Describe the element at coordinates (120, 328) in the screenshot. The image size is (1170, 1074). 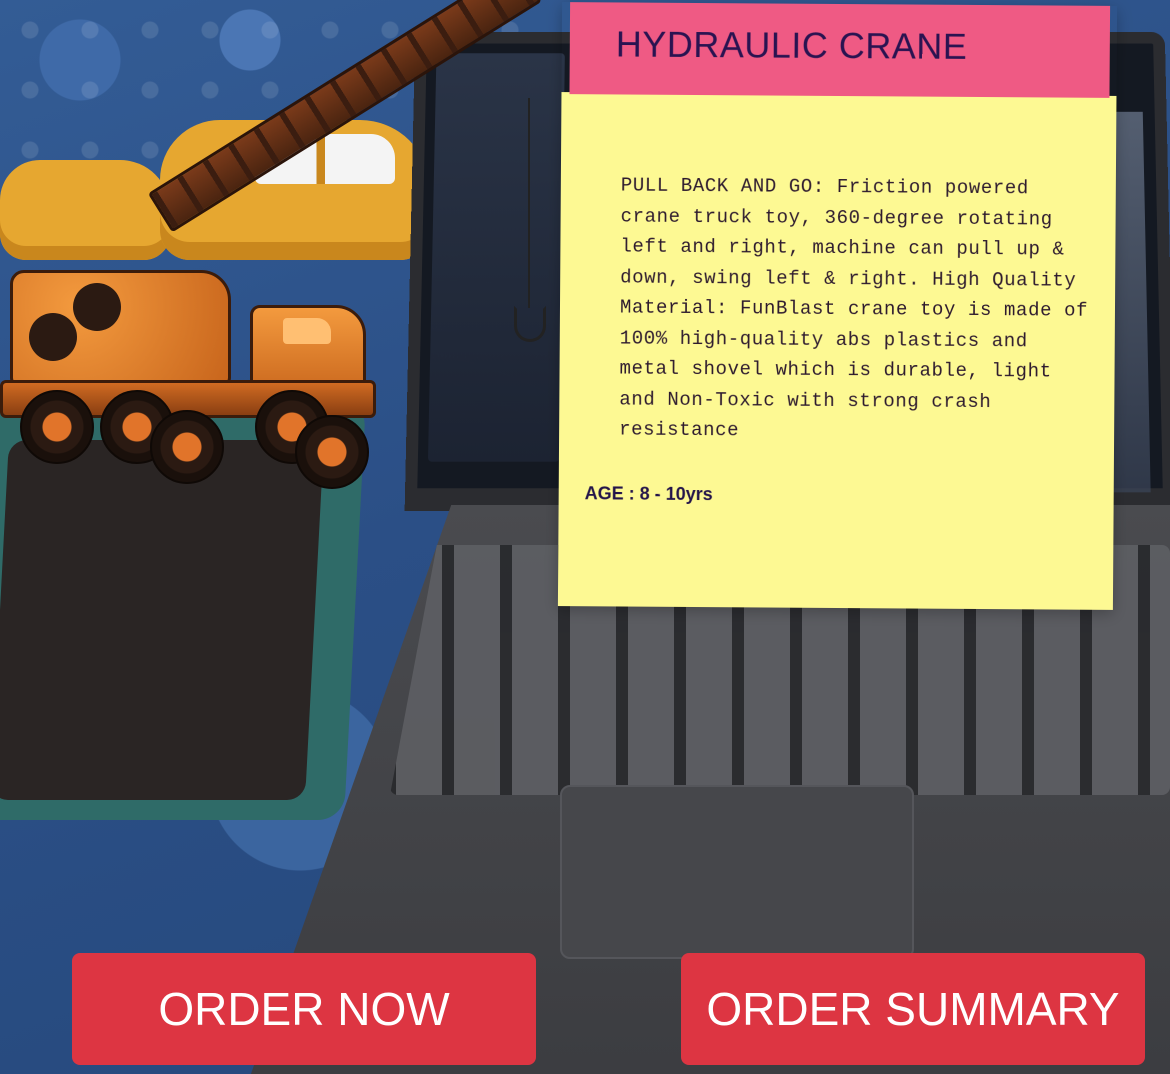
I see `crane-body` at that location.